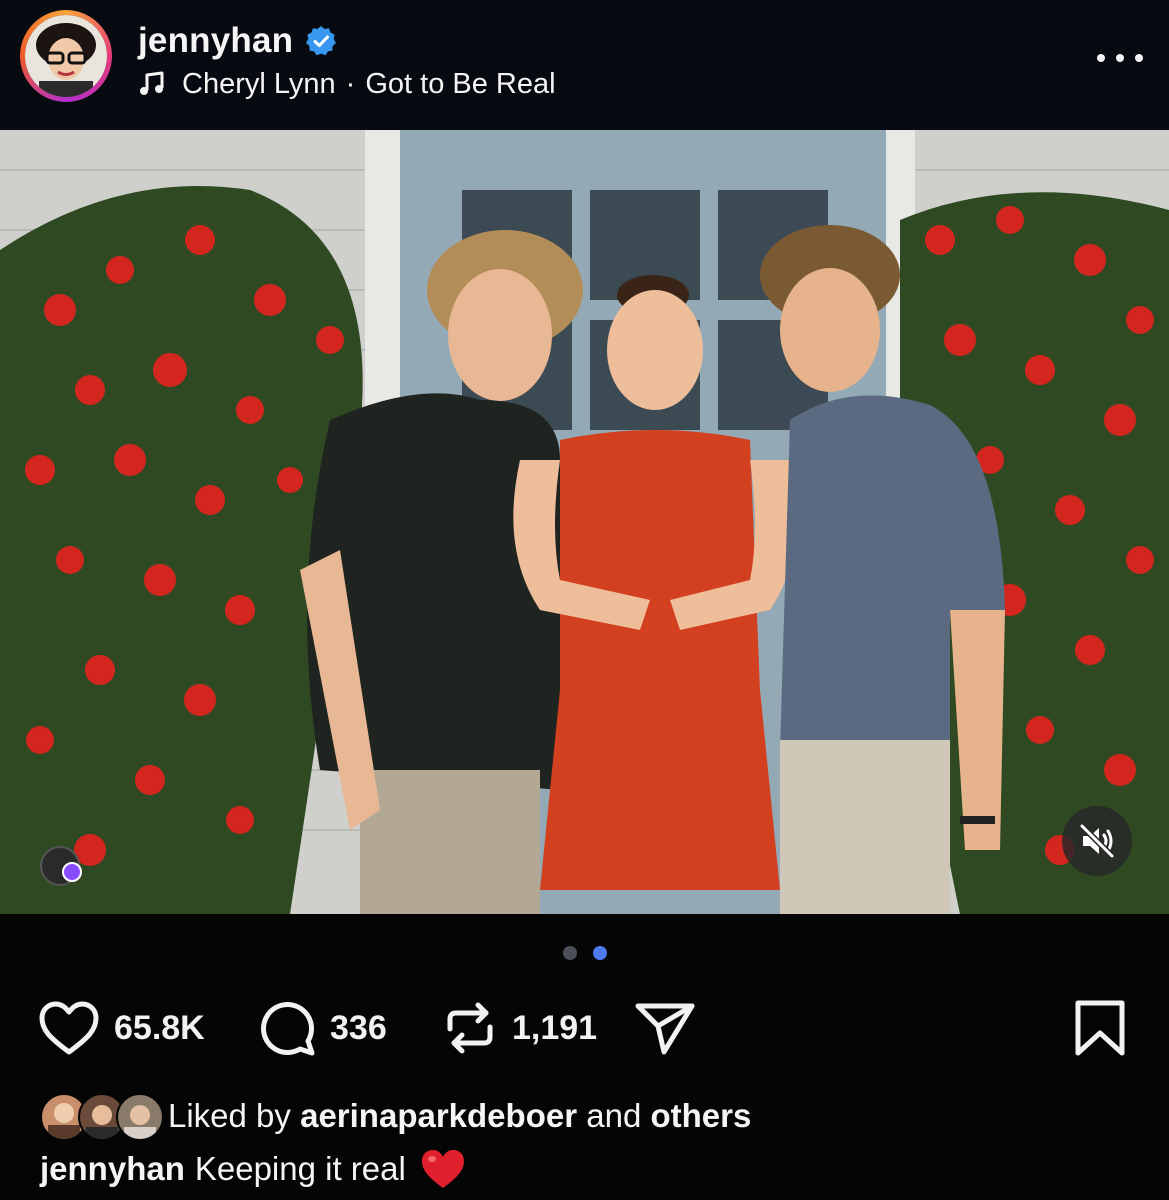 The width and height of the screenshot is (1169, 1200). I want to click on comment-button: 336, so click(322, 1028).